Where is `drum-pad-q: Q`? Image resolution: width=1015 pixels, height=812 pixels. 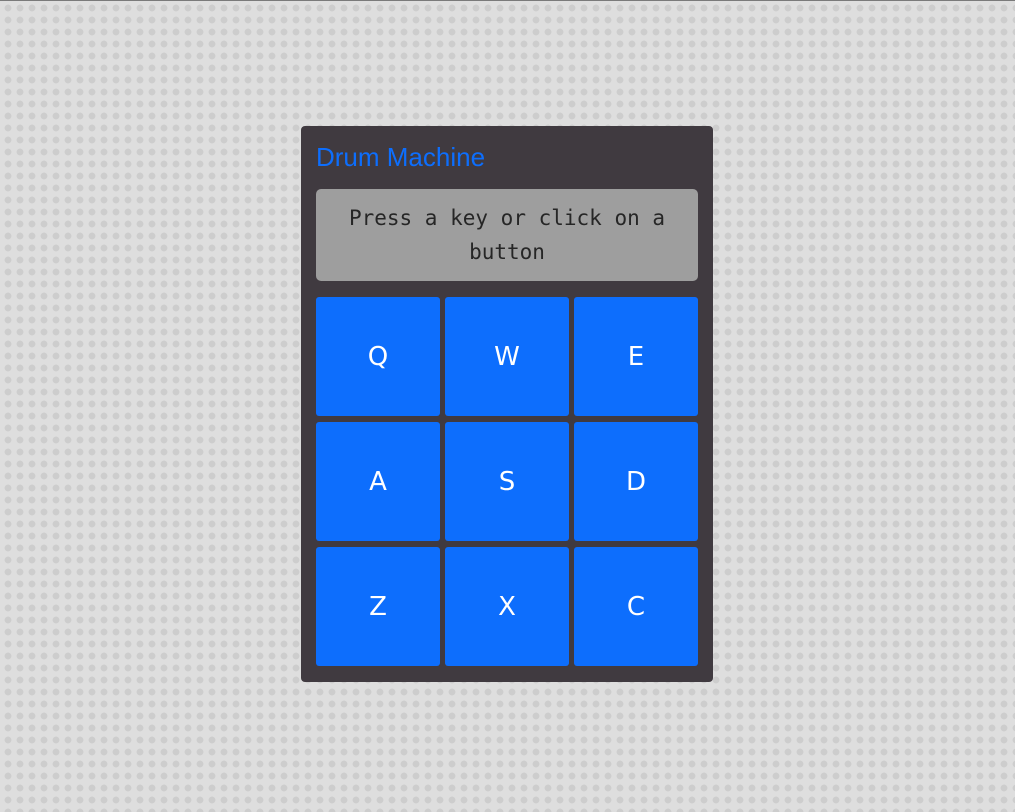 drum-pad-q: Q is located at coordinates (378, 356).